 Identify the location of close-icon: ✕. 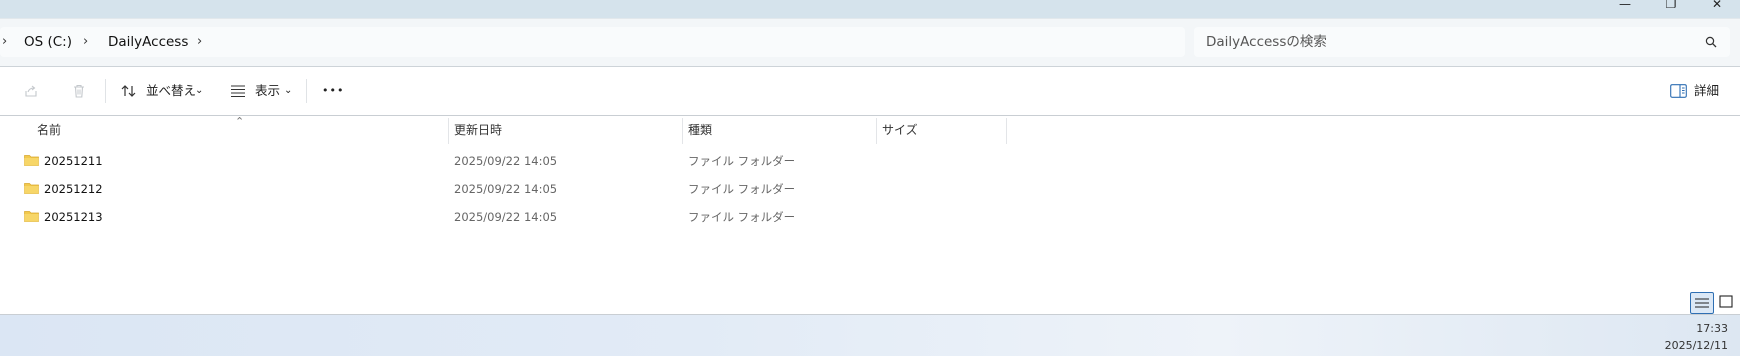
(1717, 5).